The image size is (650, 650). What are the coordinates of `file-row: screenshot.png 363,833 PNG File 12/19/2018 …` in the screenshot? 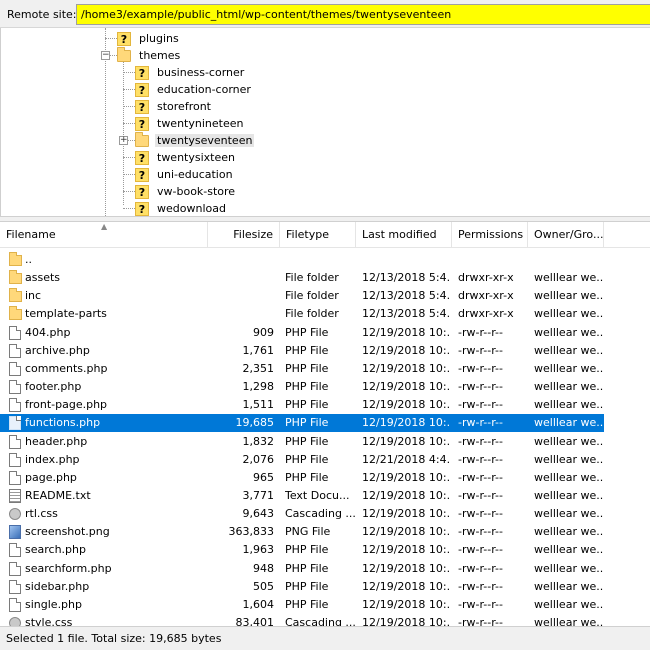 It's located at (302, 532).